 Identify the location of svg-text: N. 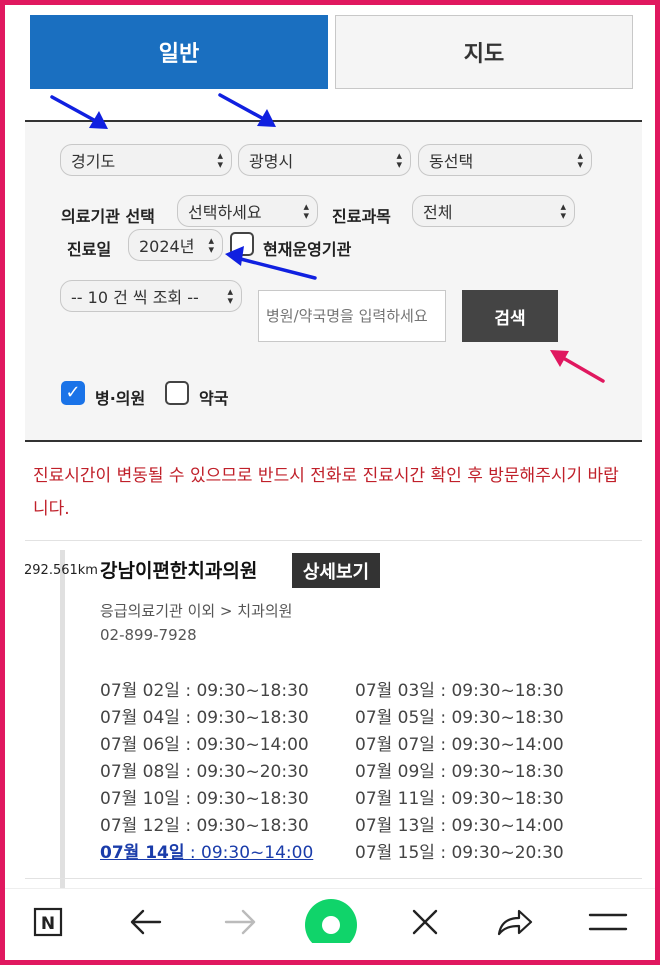
(48, 924).